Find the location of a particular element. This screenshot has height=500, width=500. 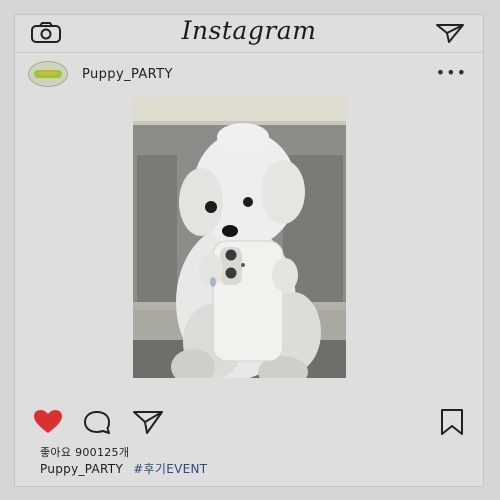

more-options-icon: ••• is located at coordinates (451, 73).